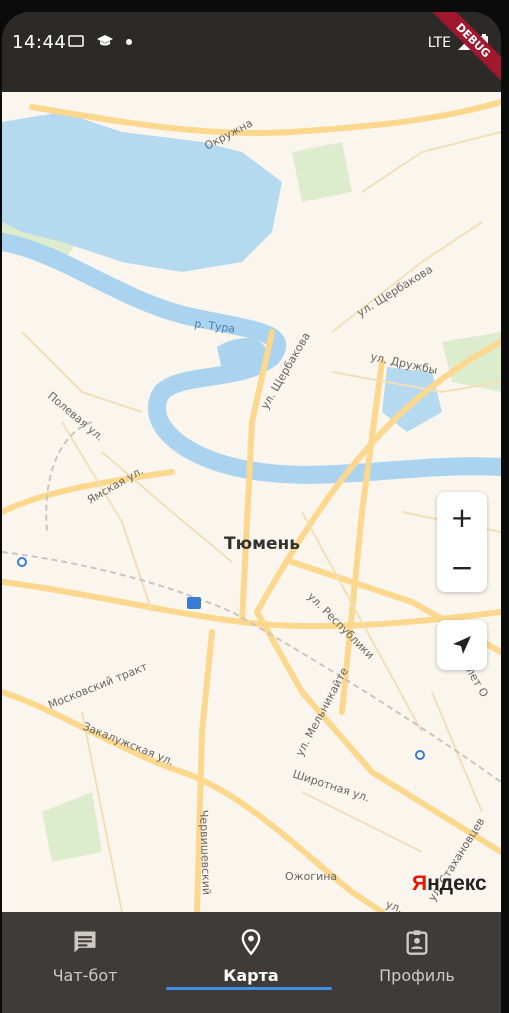 Image resolution: width=509 pixels, height=1013 pixels. What do you see at coordinates (394, 905) in the screenshot?
I see `street-label-bottom: ул.` at bounding box center [394, 905].